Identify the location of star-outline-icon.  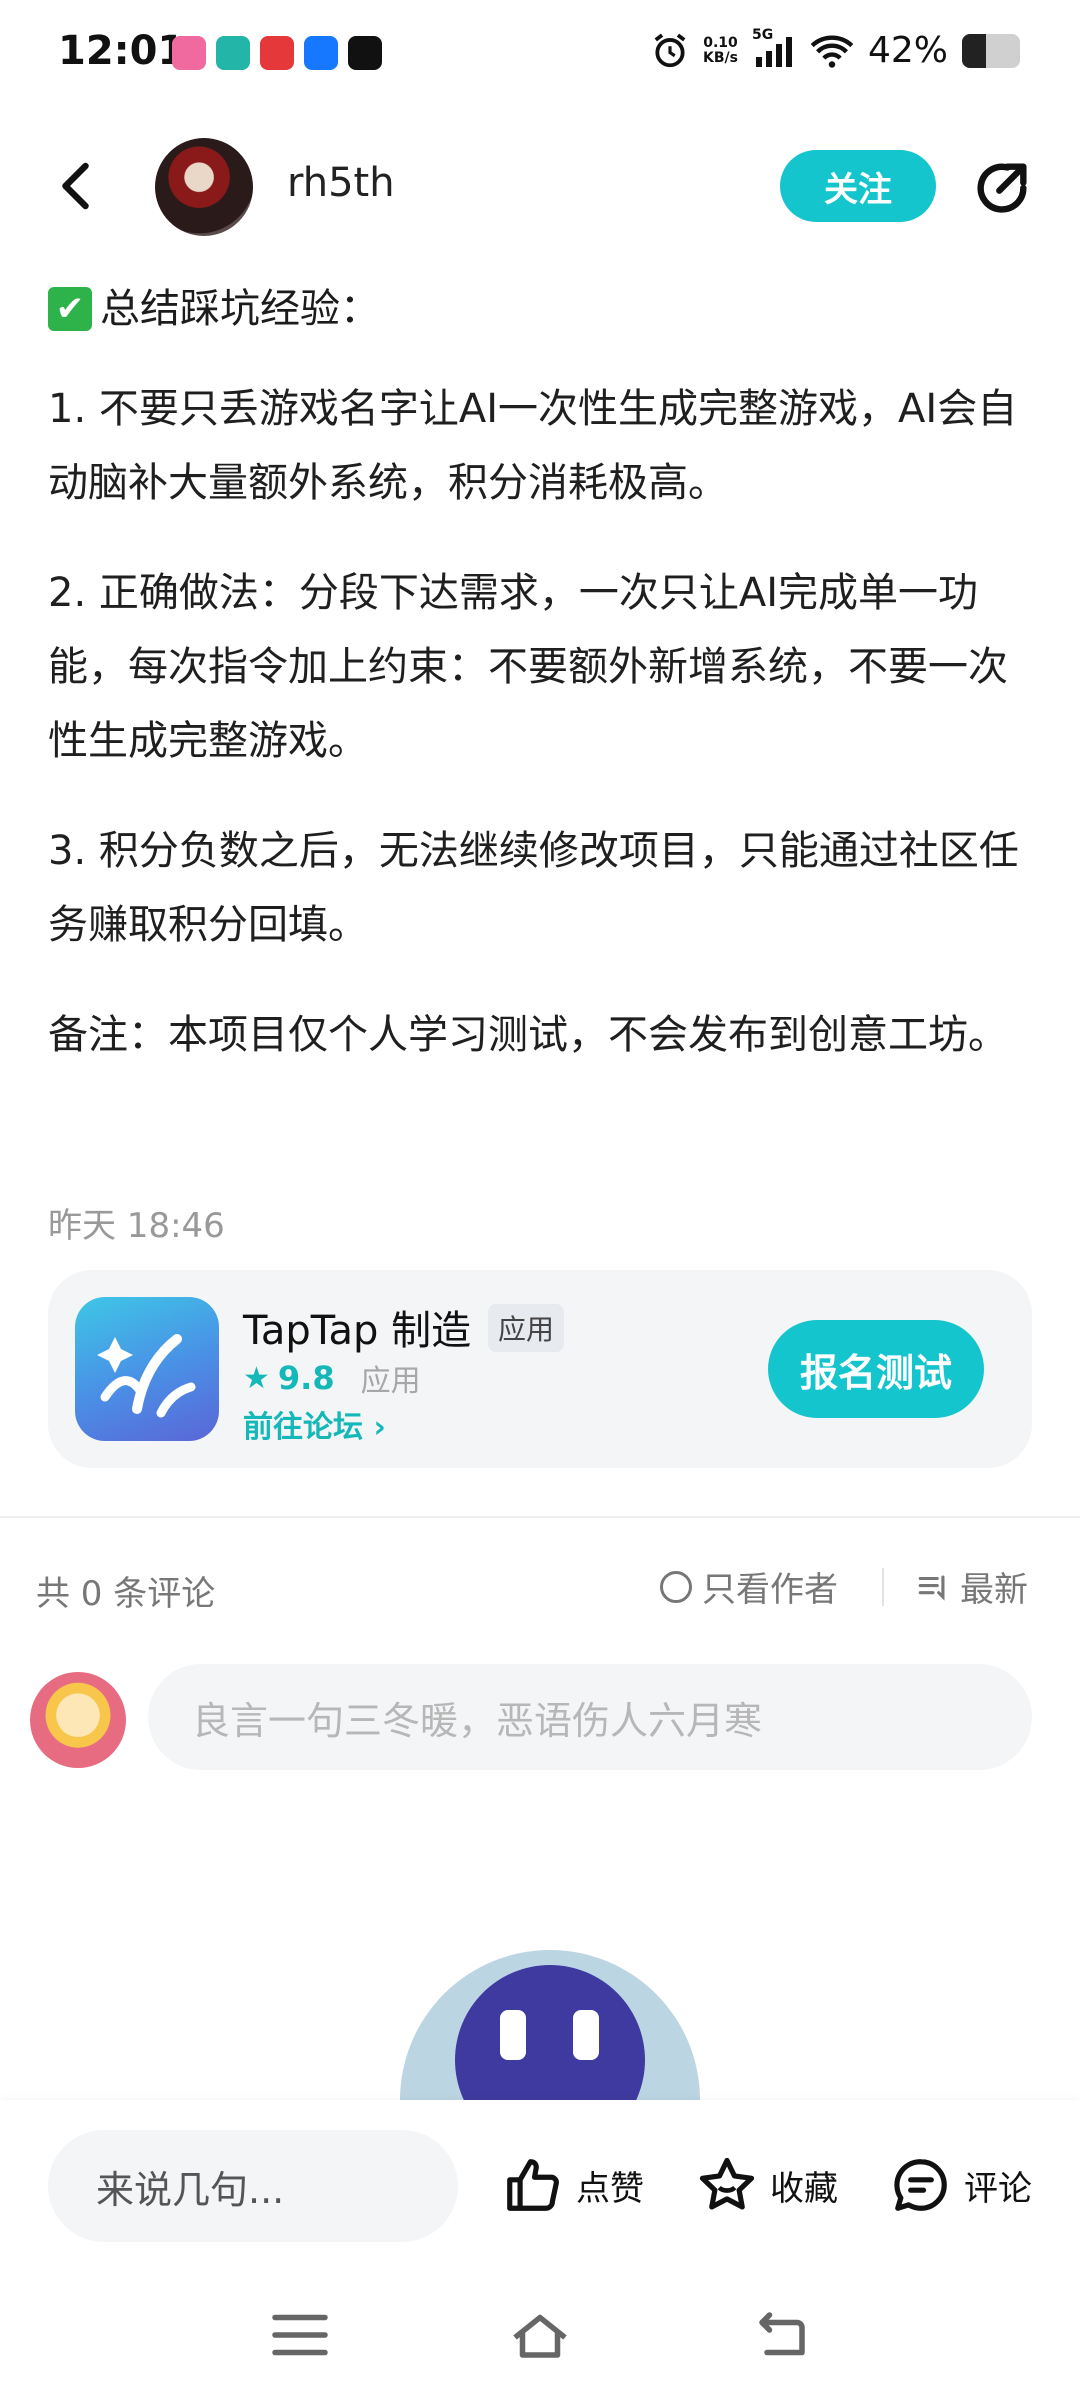
(727, 2185).